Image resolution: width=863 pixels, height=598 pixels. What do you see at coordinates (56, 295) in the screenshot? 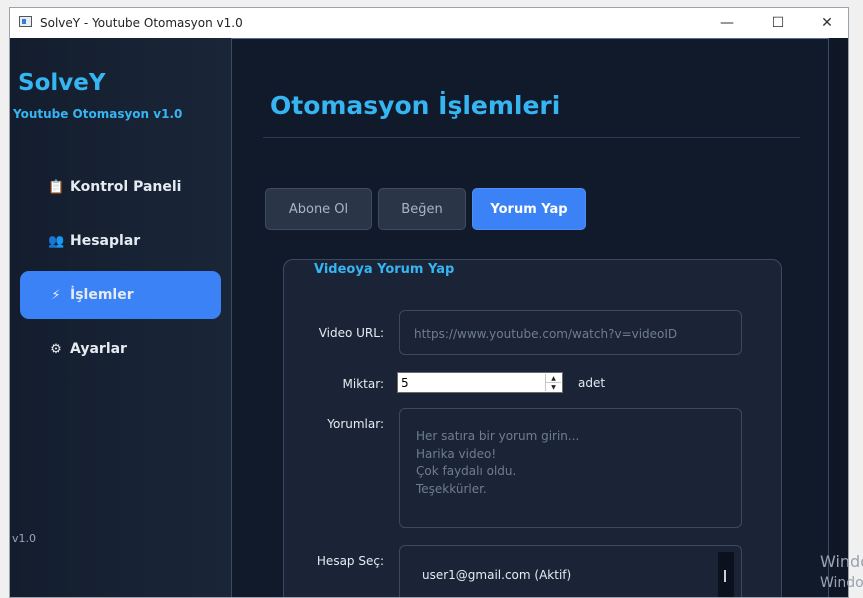
I see `lightning-icon: ⚡` at bounding box center [56, 295].